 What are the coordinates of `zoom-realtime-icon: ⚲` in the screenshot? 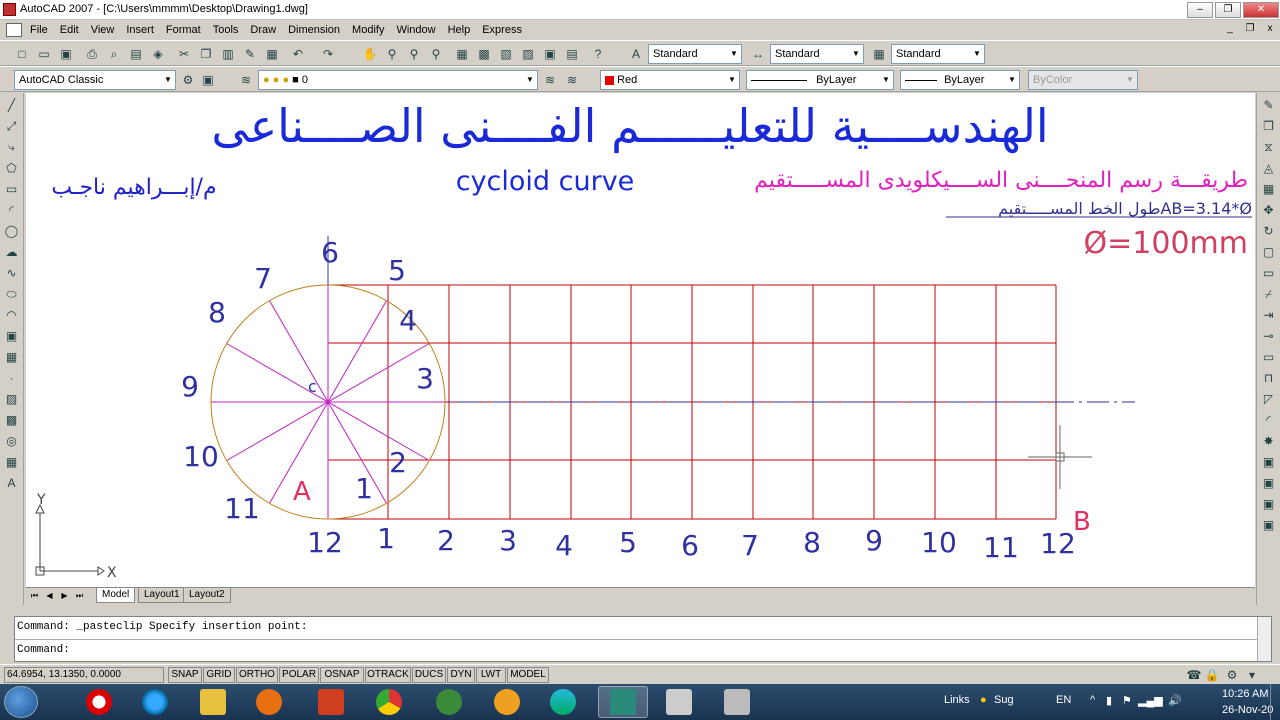 It's located at (392, 54).